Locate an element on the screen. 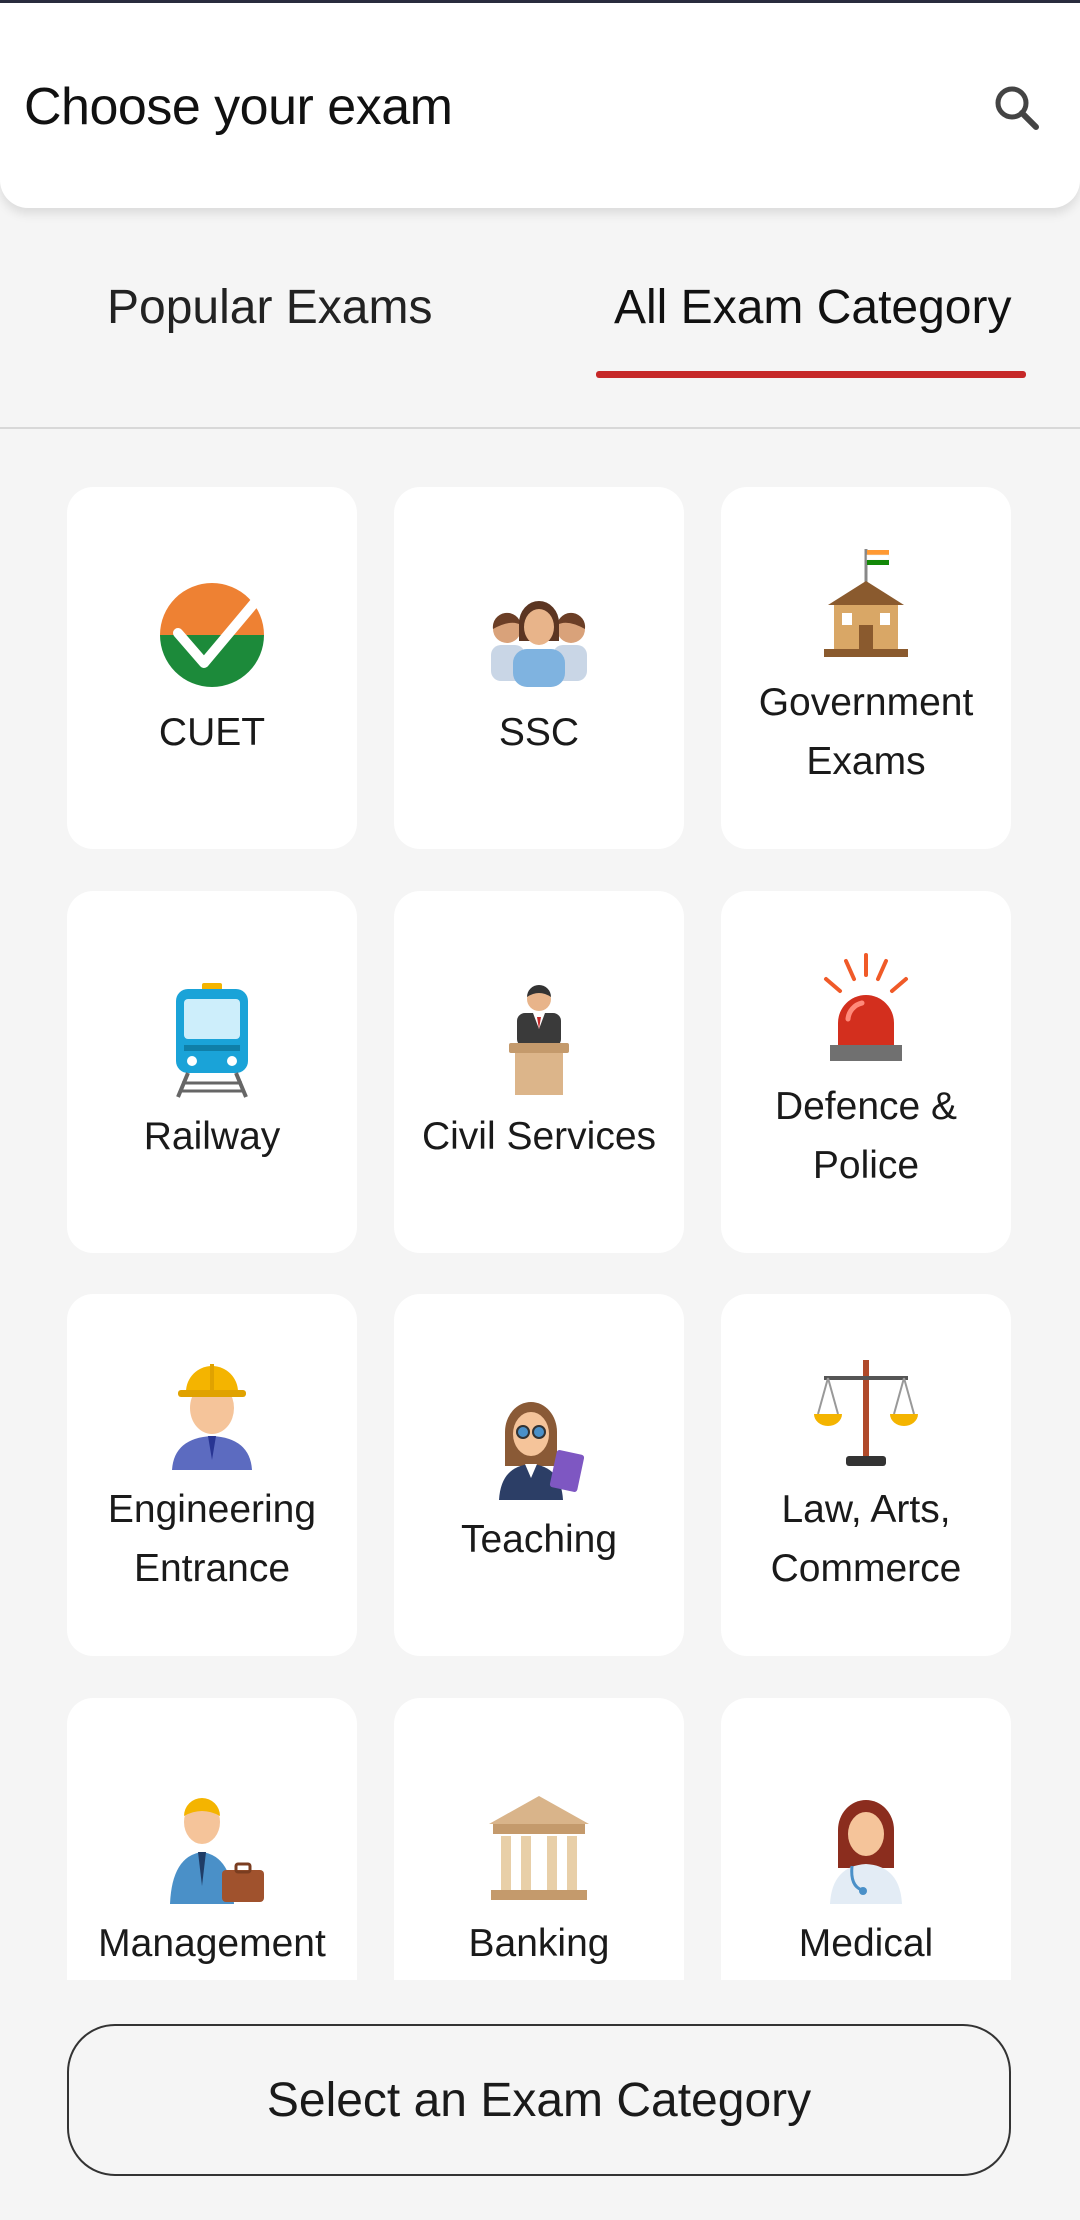  category-label: Railway is located at coordinates (212, 1136).